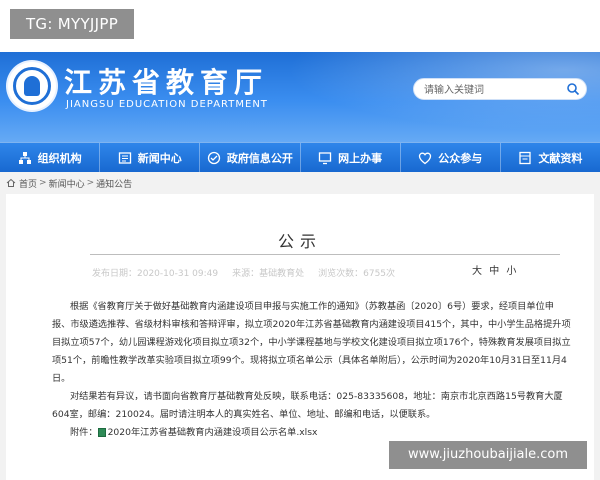 This screenshot has width=600, height=480. Describe the element at coordinates (259, 158) in the screenshot. I see `nav-label: 政府信息公开` at that location.